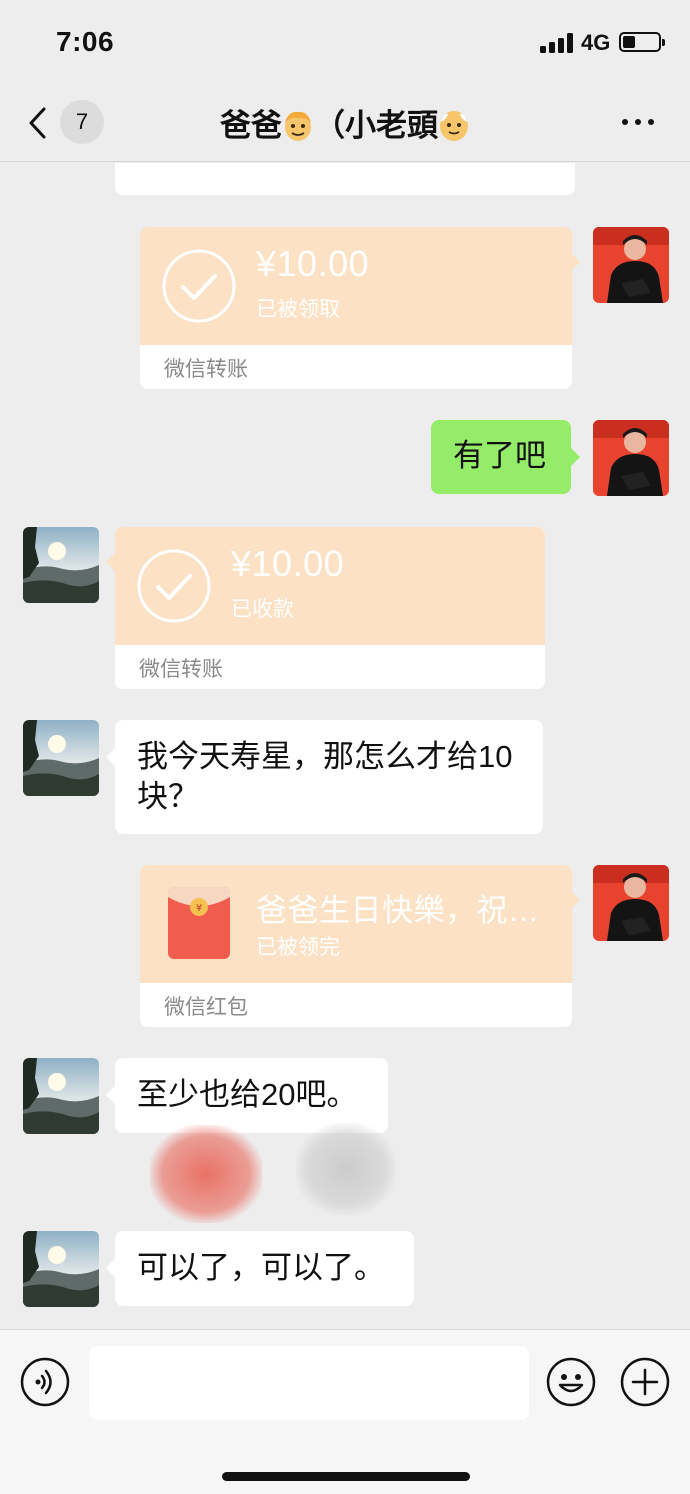 This screenshot has height=1494, width=690. Describe the element at coordinates (199, 923) in the screenshot. I see `red-envelope-icon: ¥` at that location.